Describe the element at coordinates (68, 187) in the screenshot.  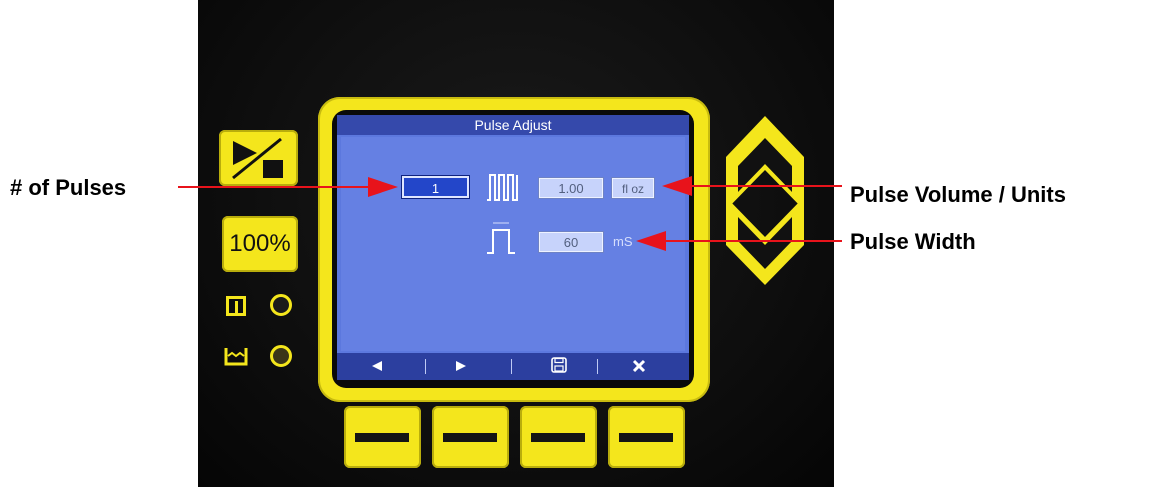
I see `callout-number-of-pulses: # of Pulses` at that location.